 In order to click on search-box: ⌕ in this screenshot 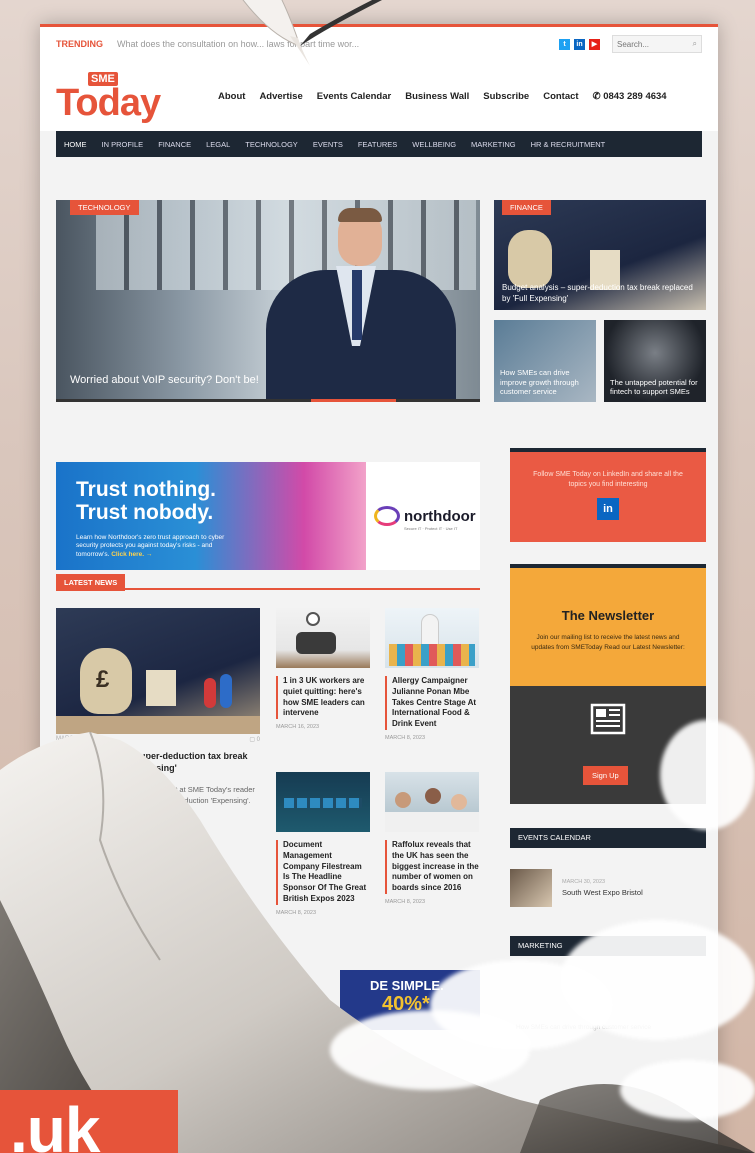, I will do `click(657, 44)`.